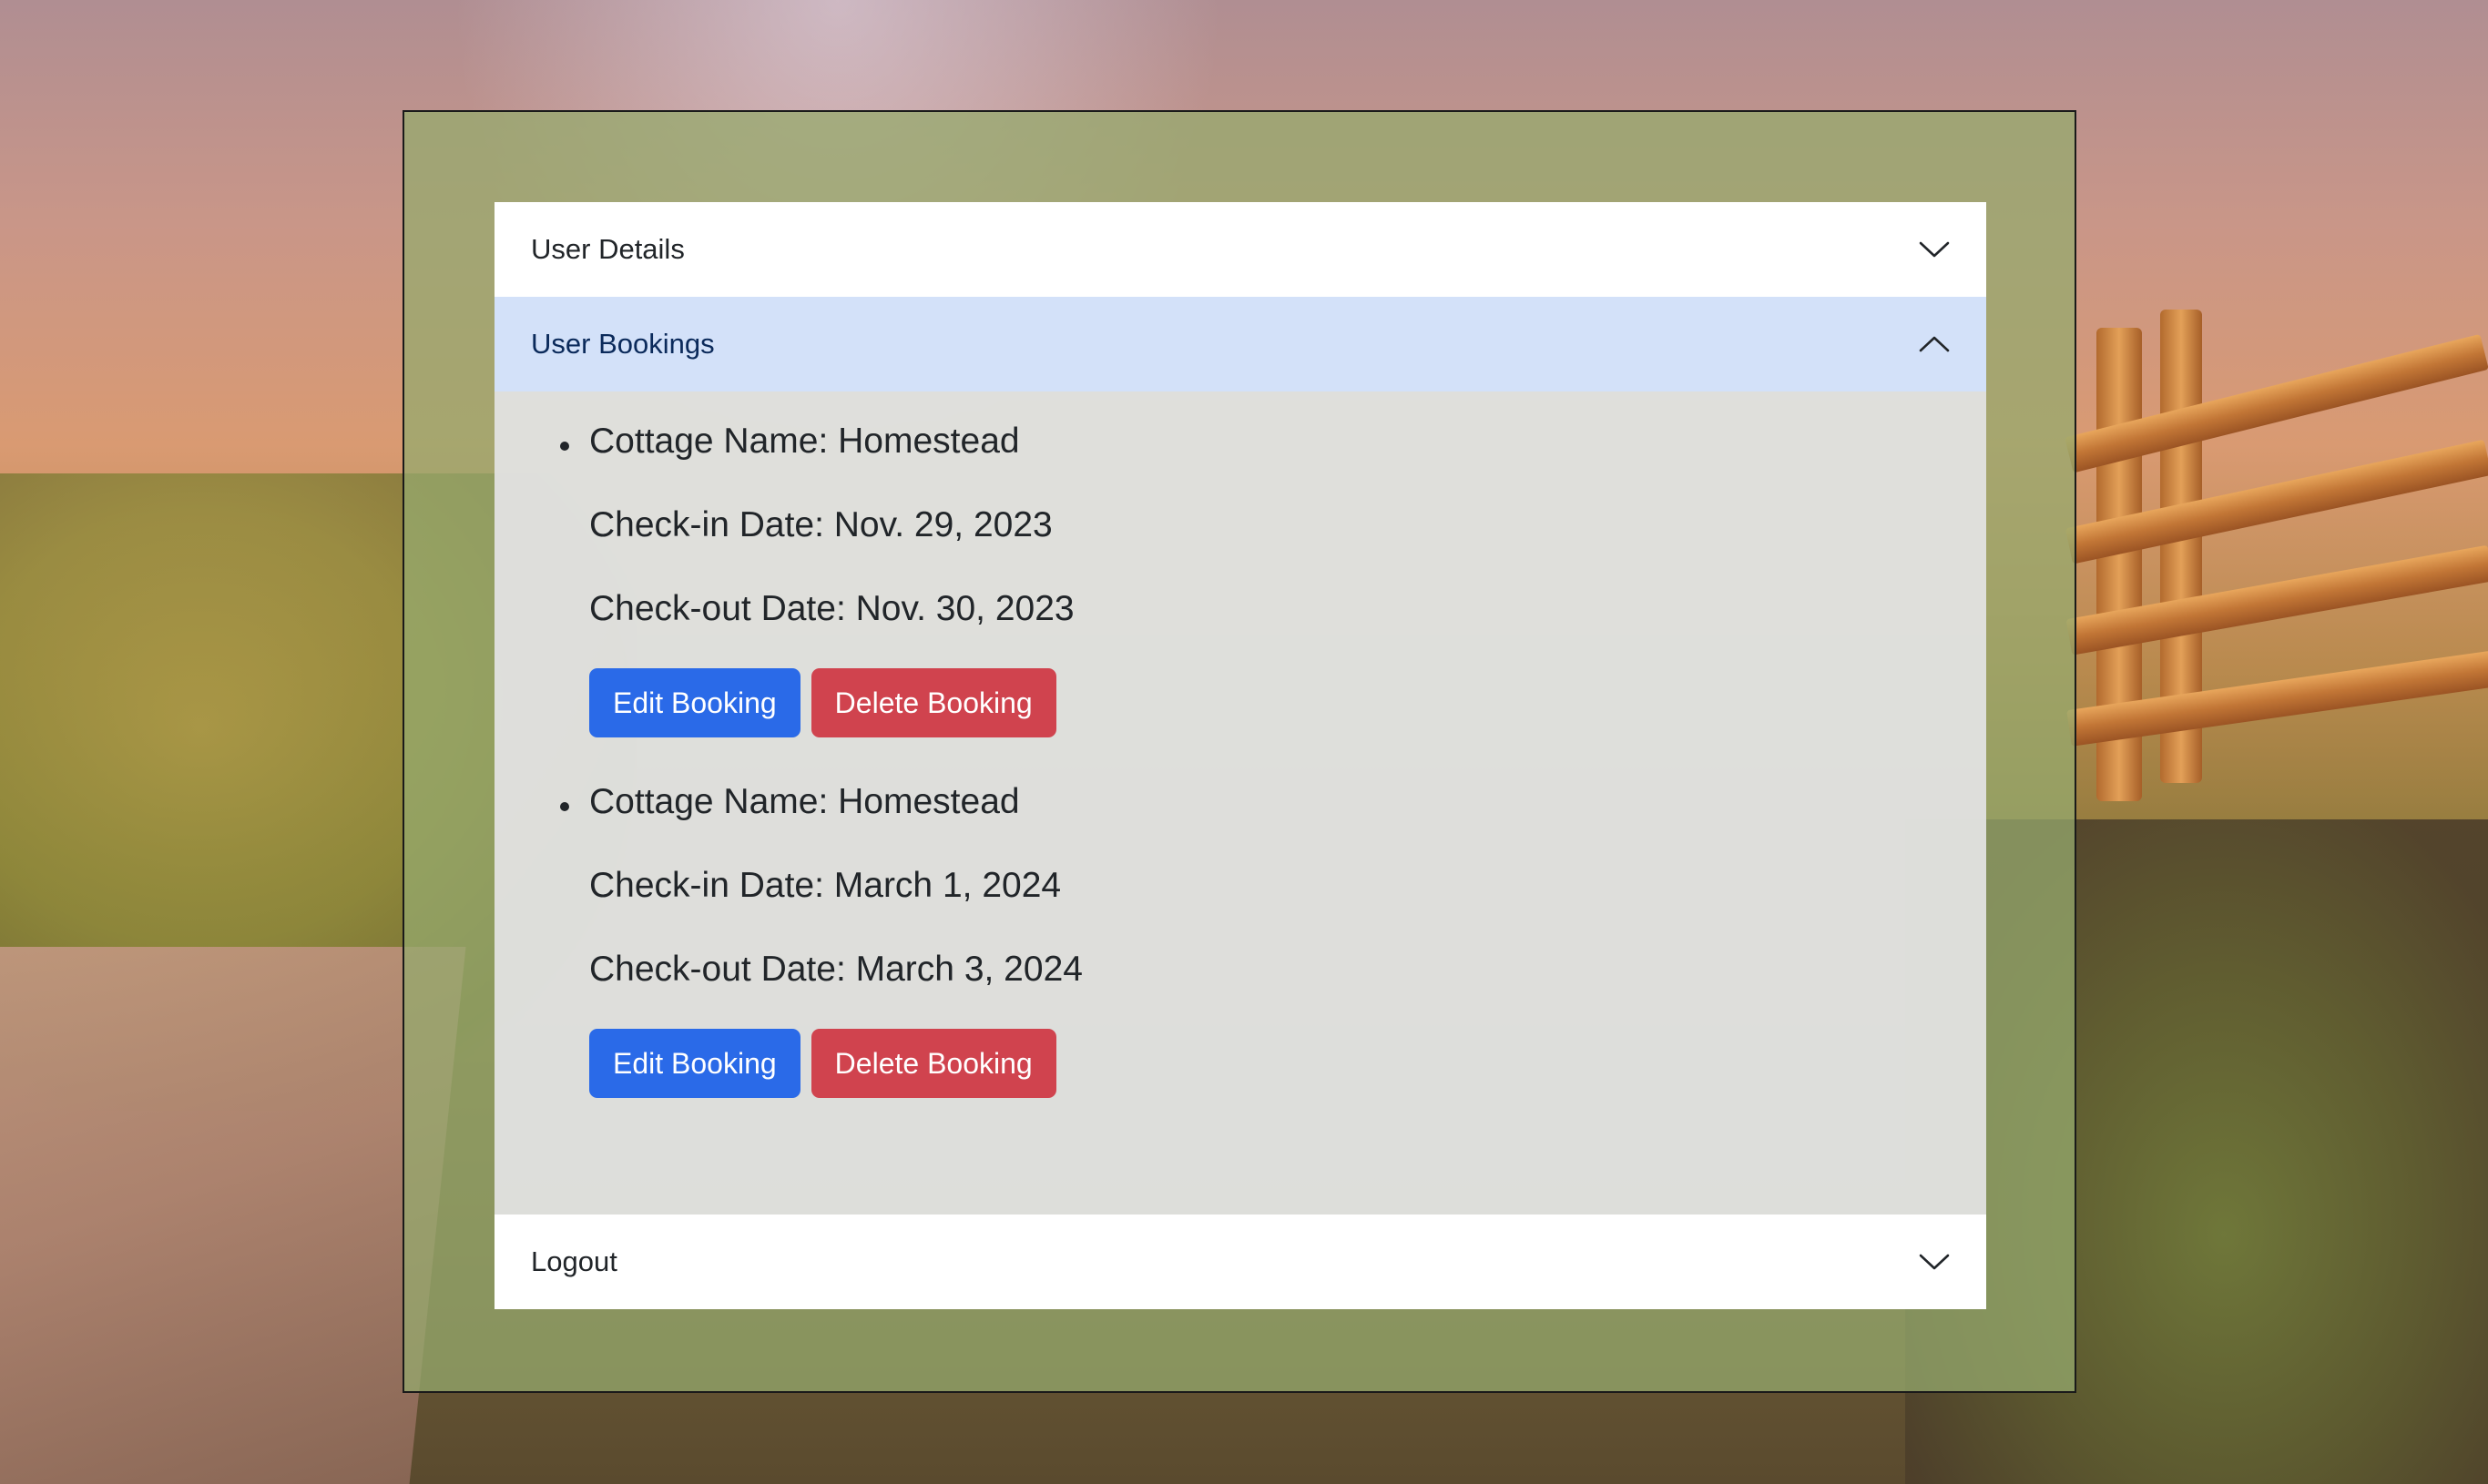 Image resolution: width=2488 pixels, height=1484 pixels. What do you see at coordinates (821, 524) in the screenshot?
I see `booking-check-in: Check-in Date: Nov. 29, 2023` at bounding box center [821, 524].